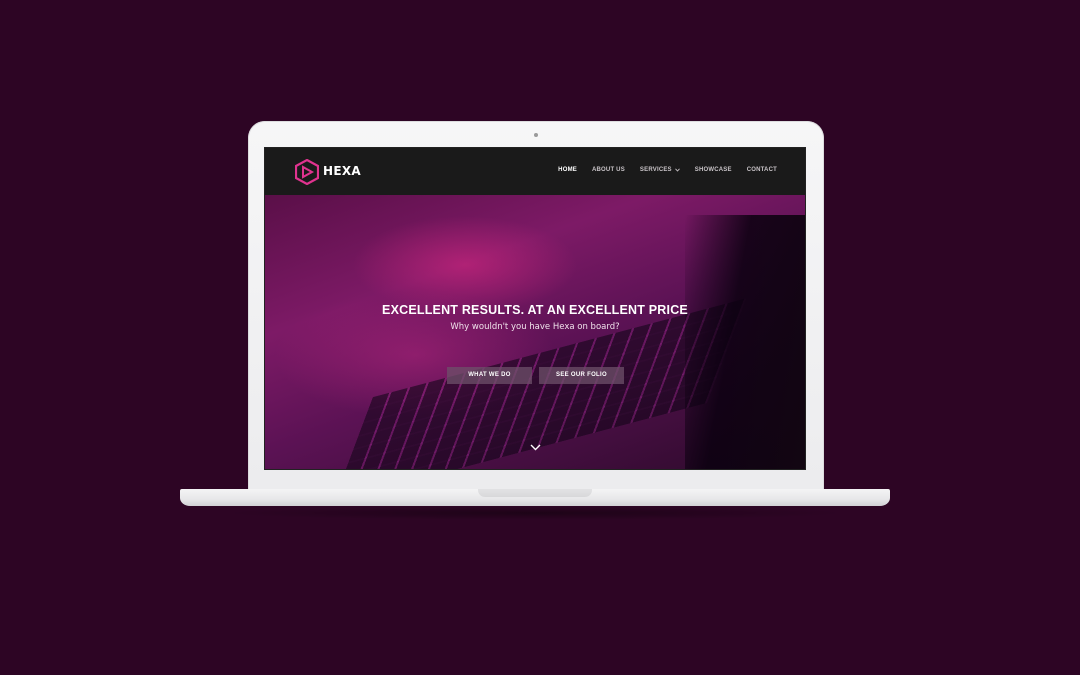  I want to click on laptop-base-notch, so click(535, 493).